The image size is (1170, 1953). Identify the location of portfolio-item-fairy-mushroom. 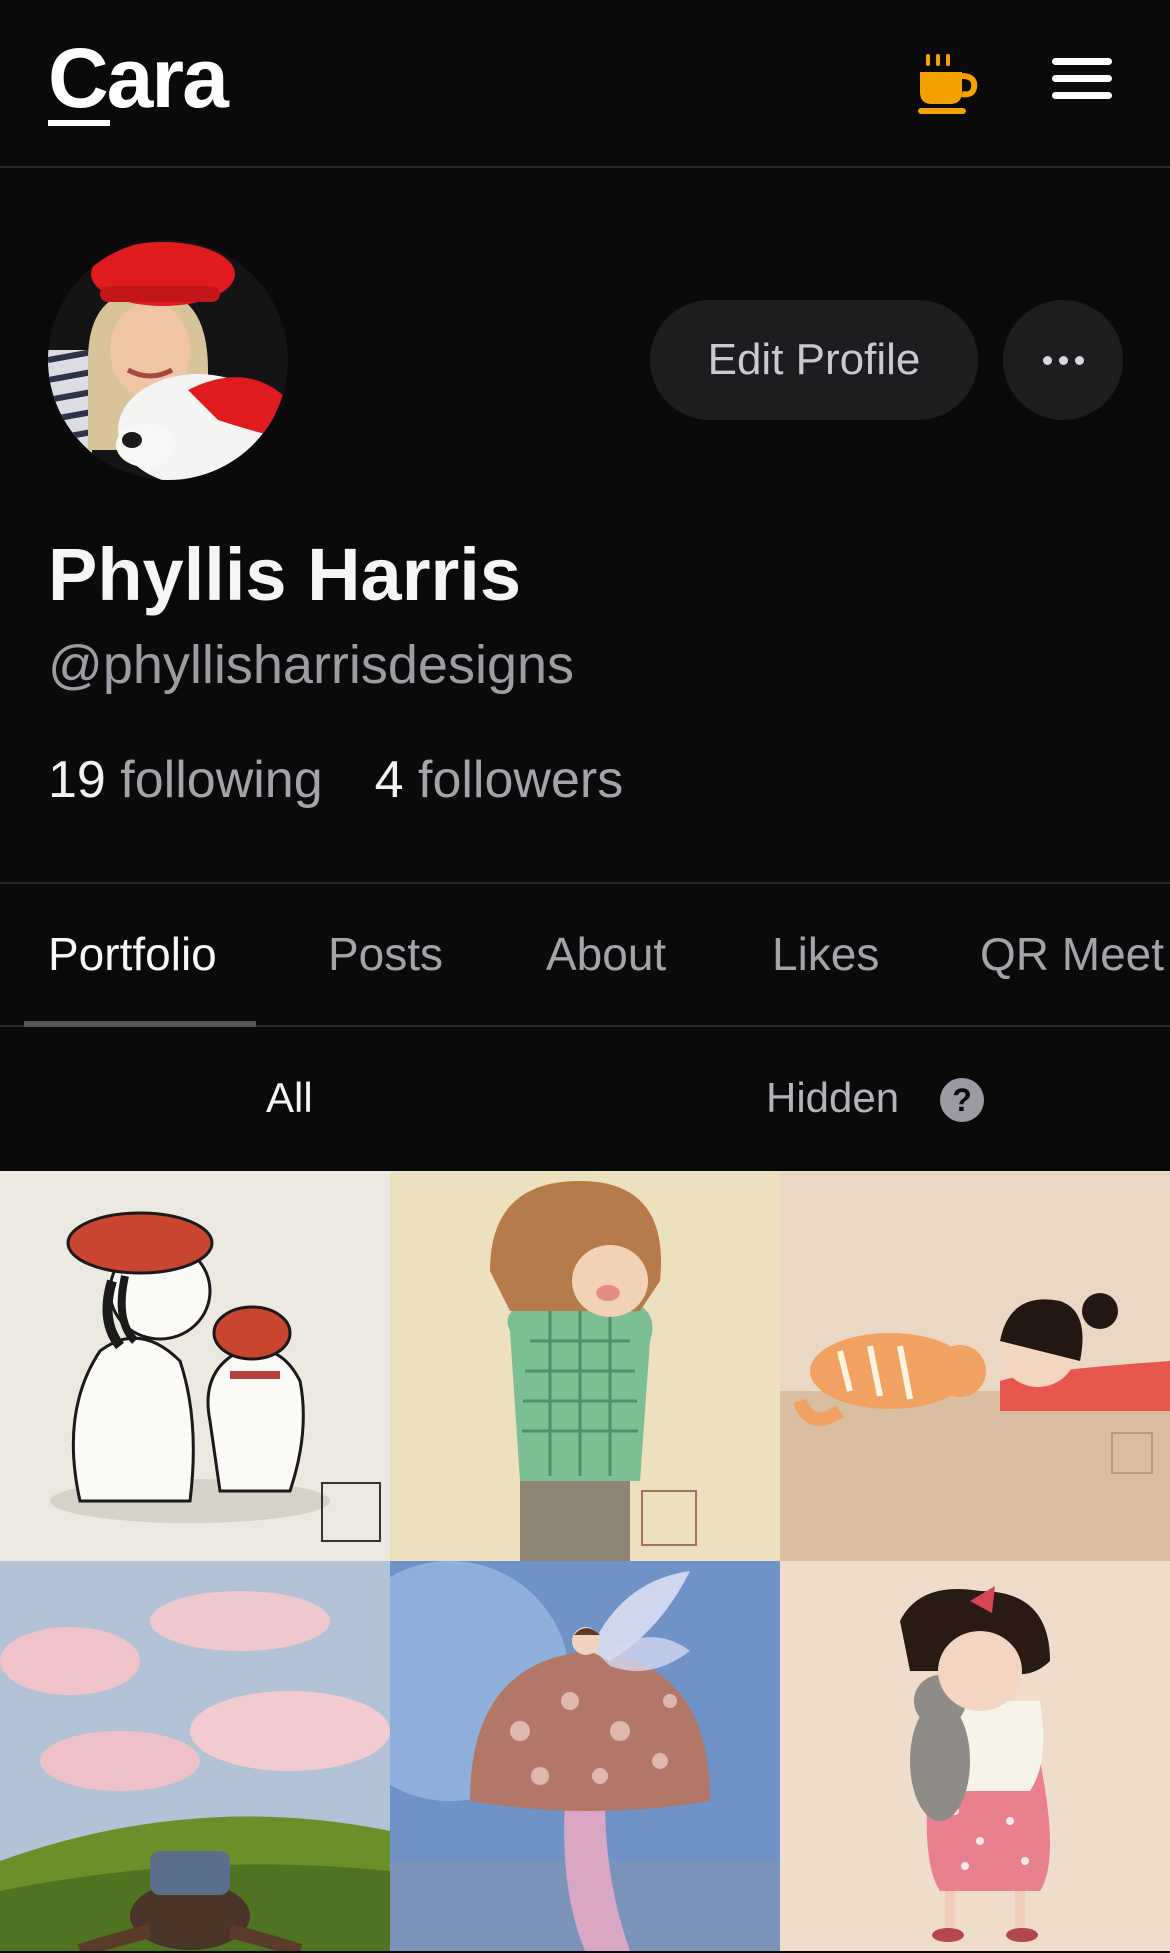
(585, 1756).